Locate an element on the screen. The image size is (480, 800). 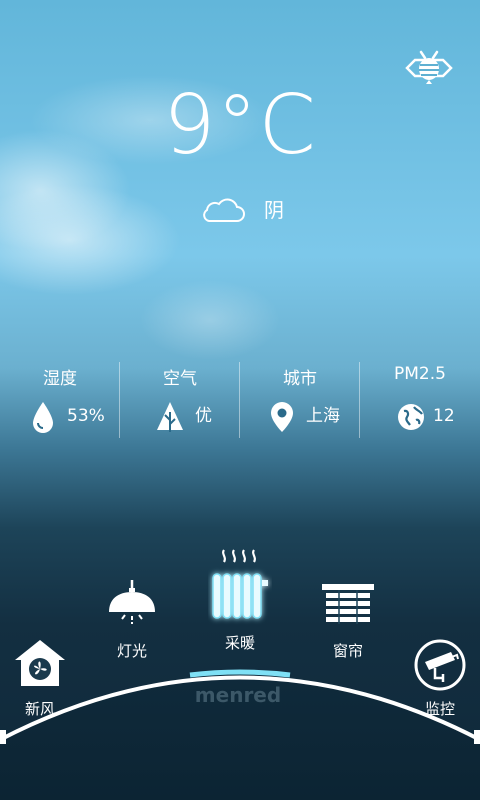
stat-label: PM2.5 is located at coordinates (420, 374).